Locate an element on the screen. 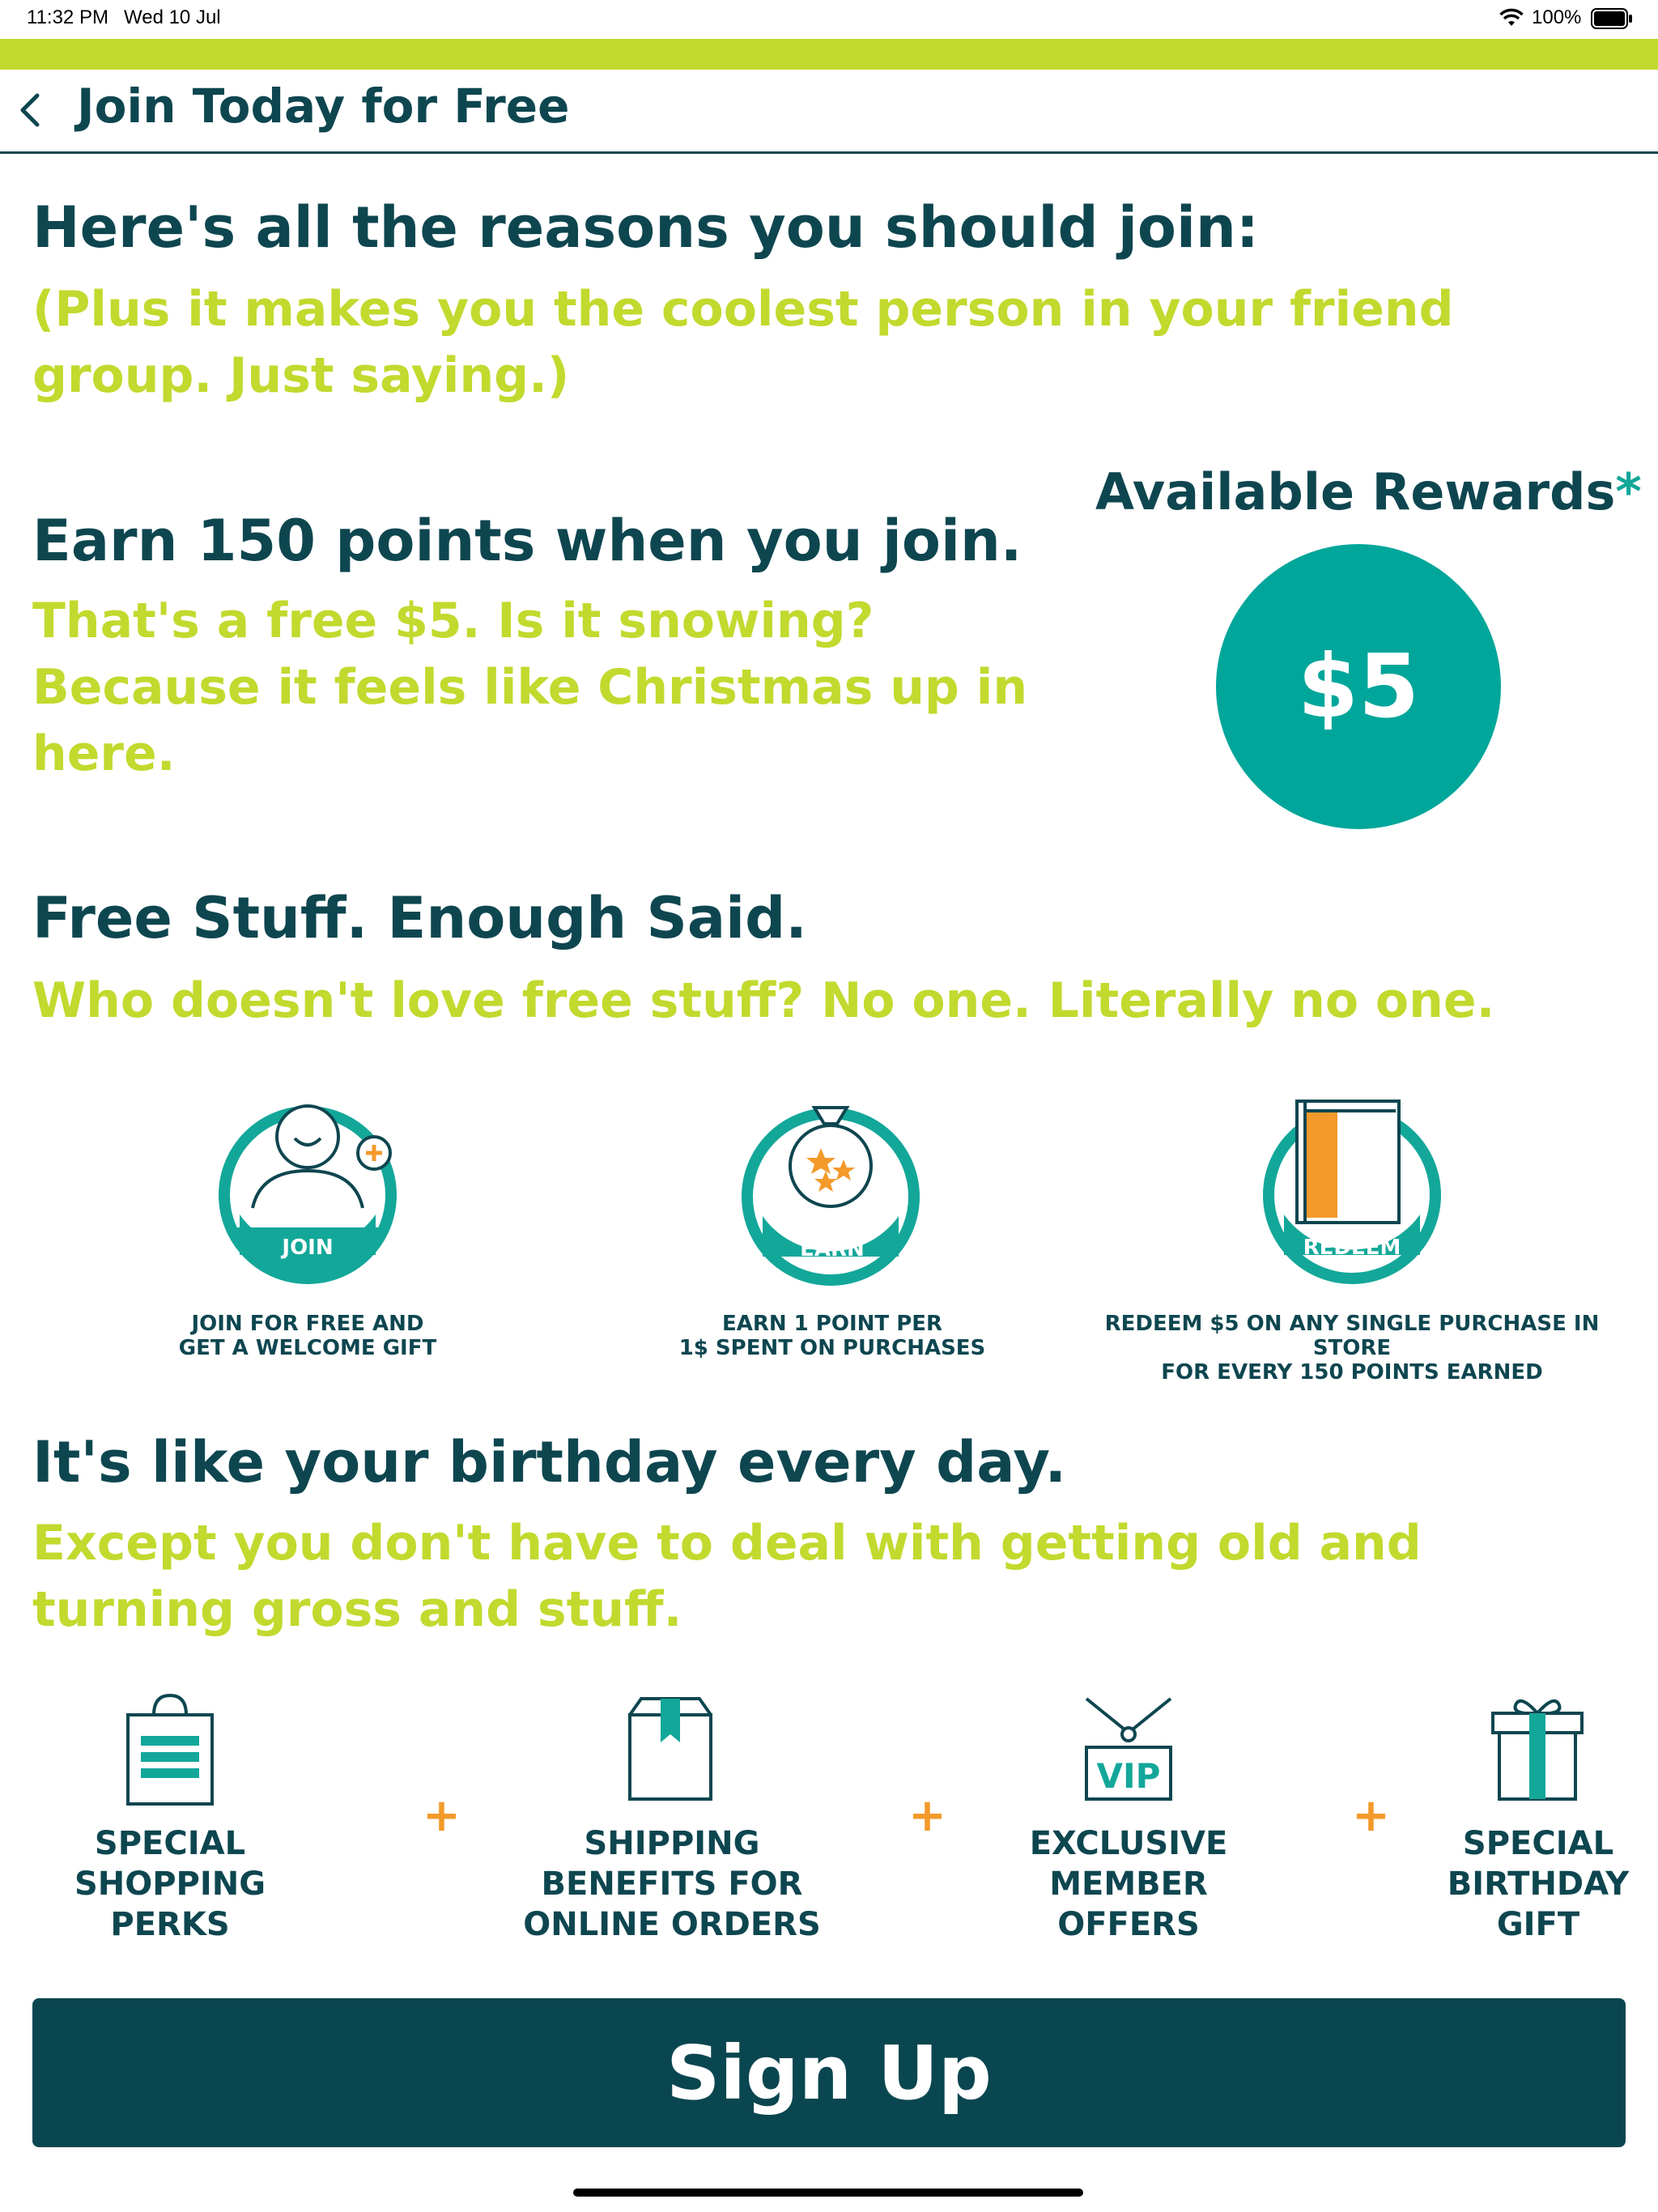 The height and width of the screenshot is (2212, 1658). points-line-2: Because it feels like Christmas up in is located at coordinates (530, 687).